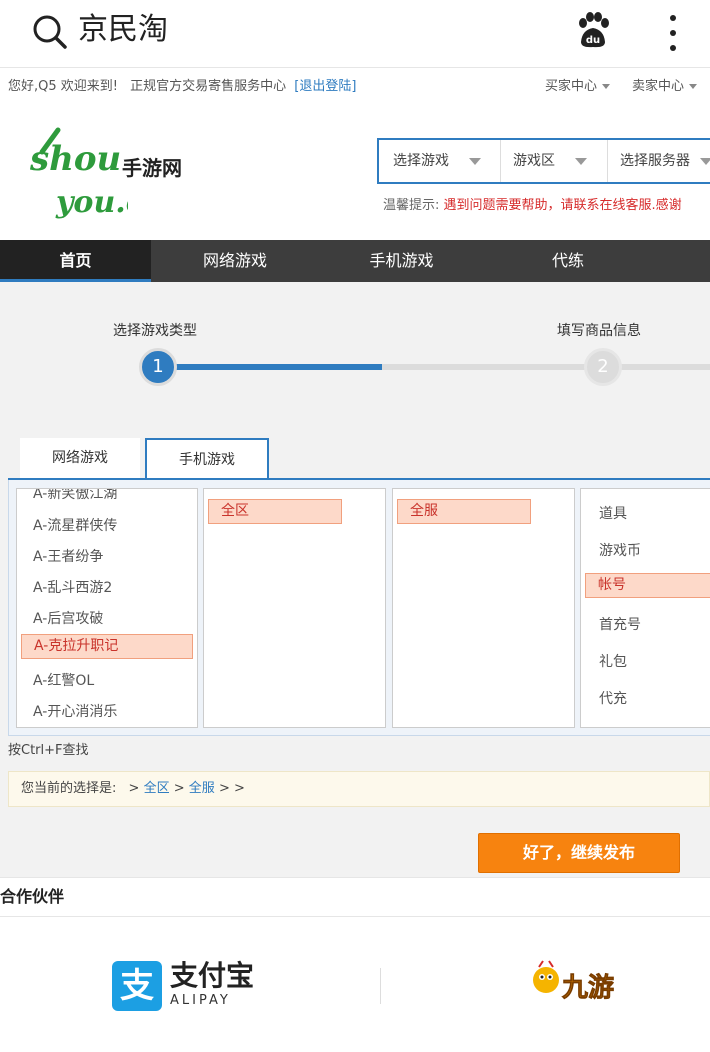  I want to click on logo-brand-cn: 手游网, so click(152, 168).